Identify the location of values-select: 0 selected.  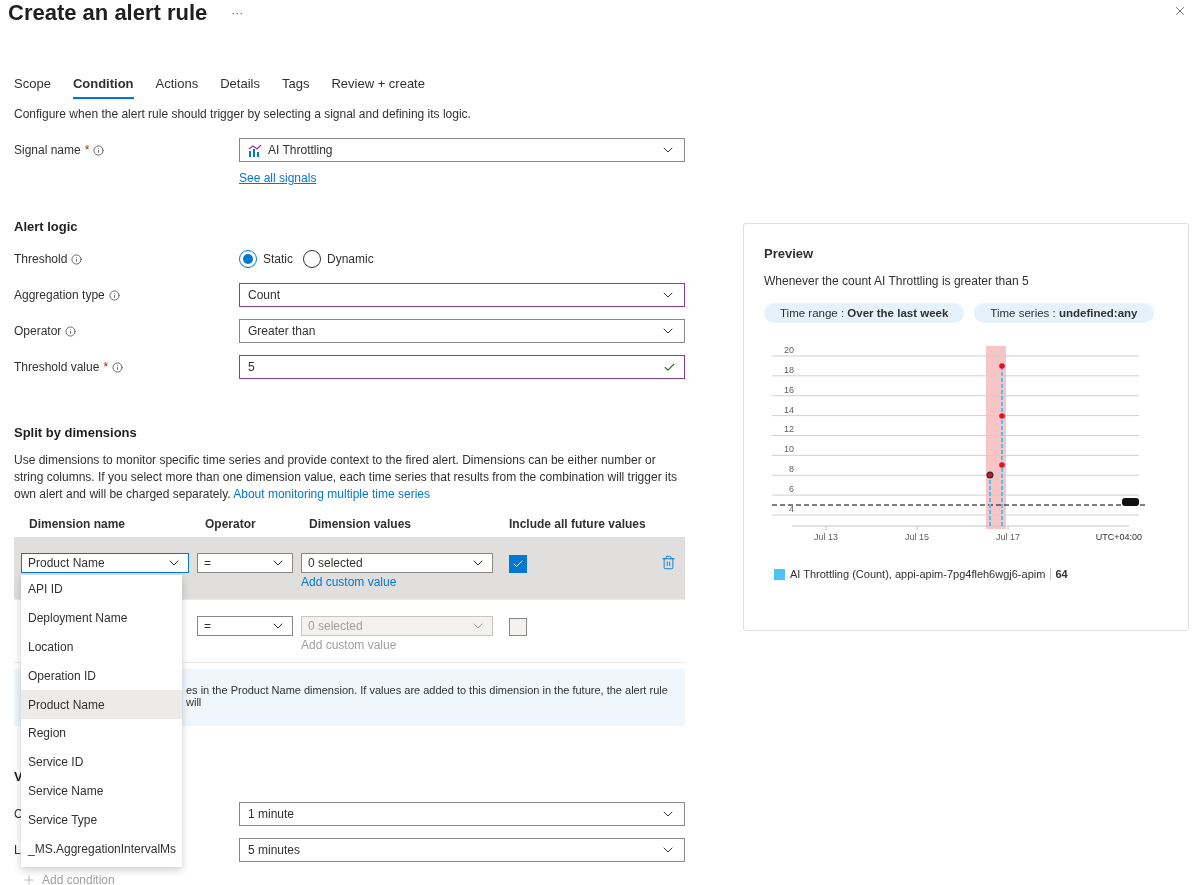
(397, 563).